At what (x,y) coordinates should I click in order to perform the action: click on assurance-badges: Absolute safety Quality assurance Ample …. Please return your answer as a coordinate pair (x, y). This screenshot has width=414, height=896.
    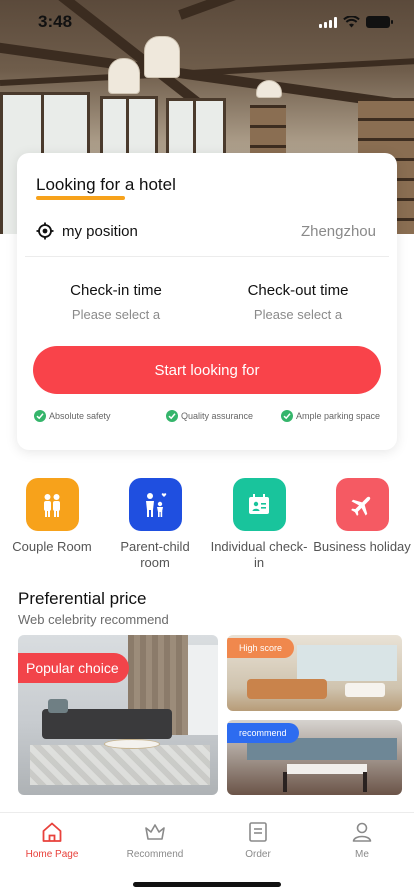
    Looking at the image, I should click on (207, 417).